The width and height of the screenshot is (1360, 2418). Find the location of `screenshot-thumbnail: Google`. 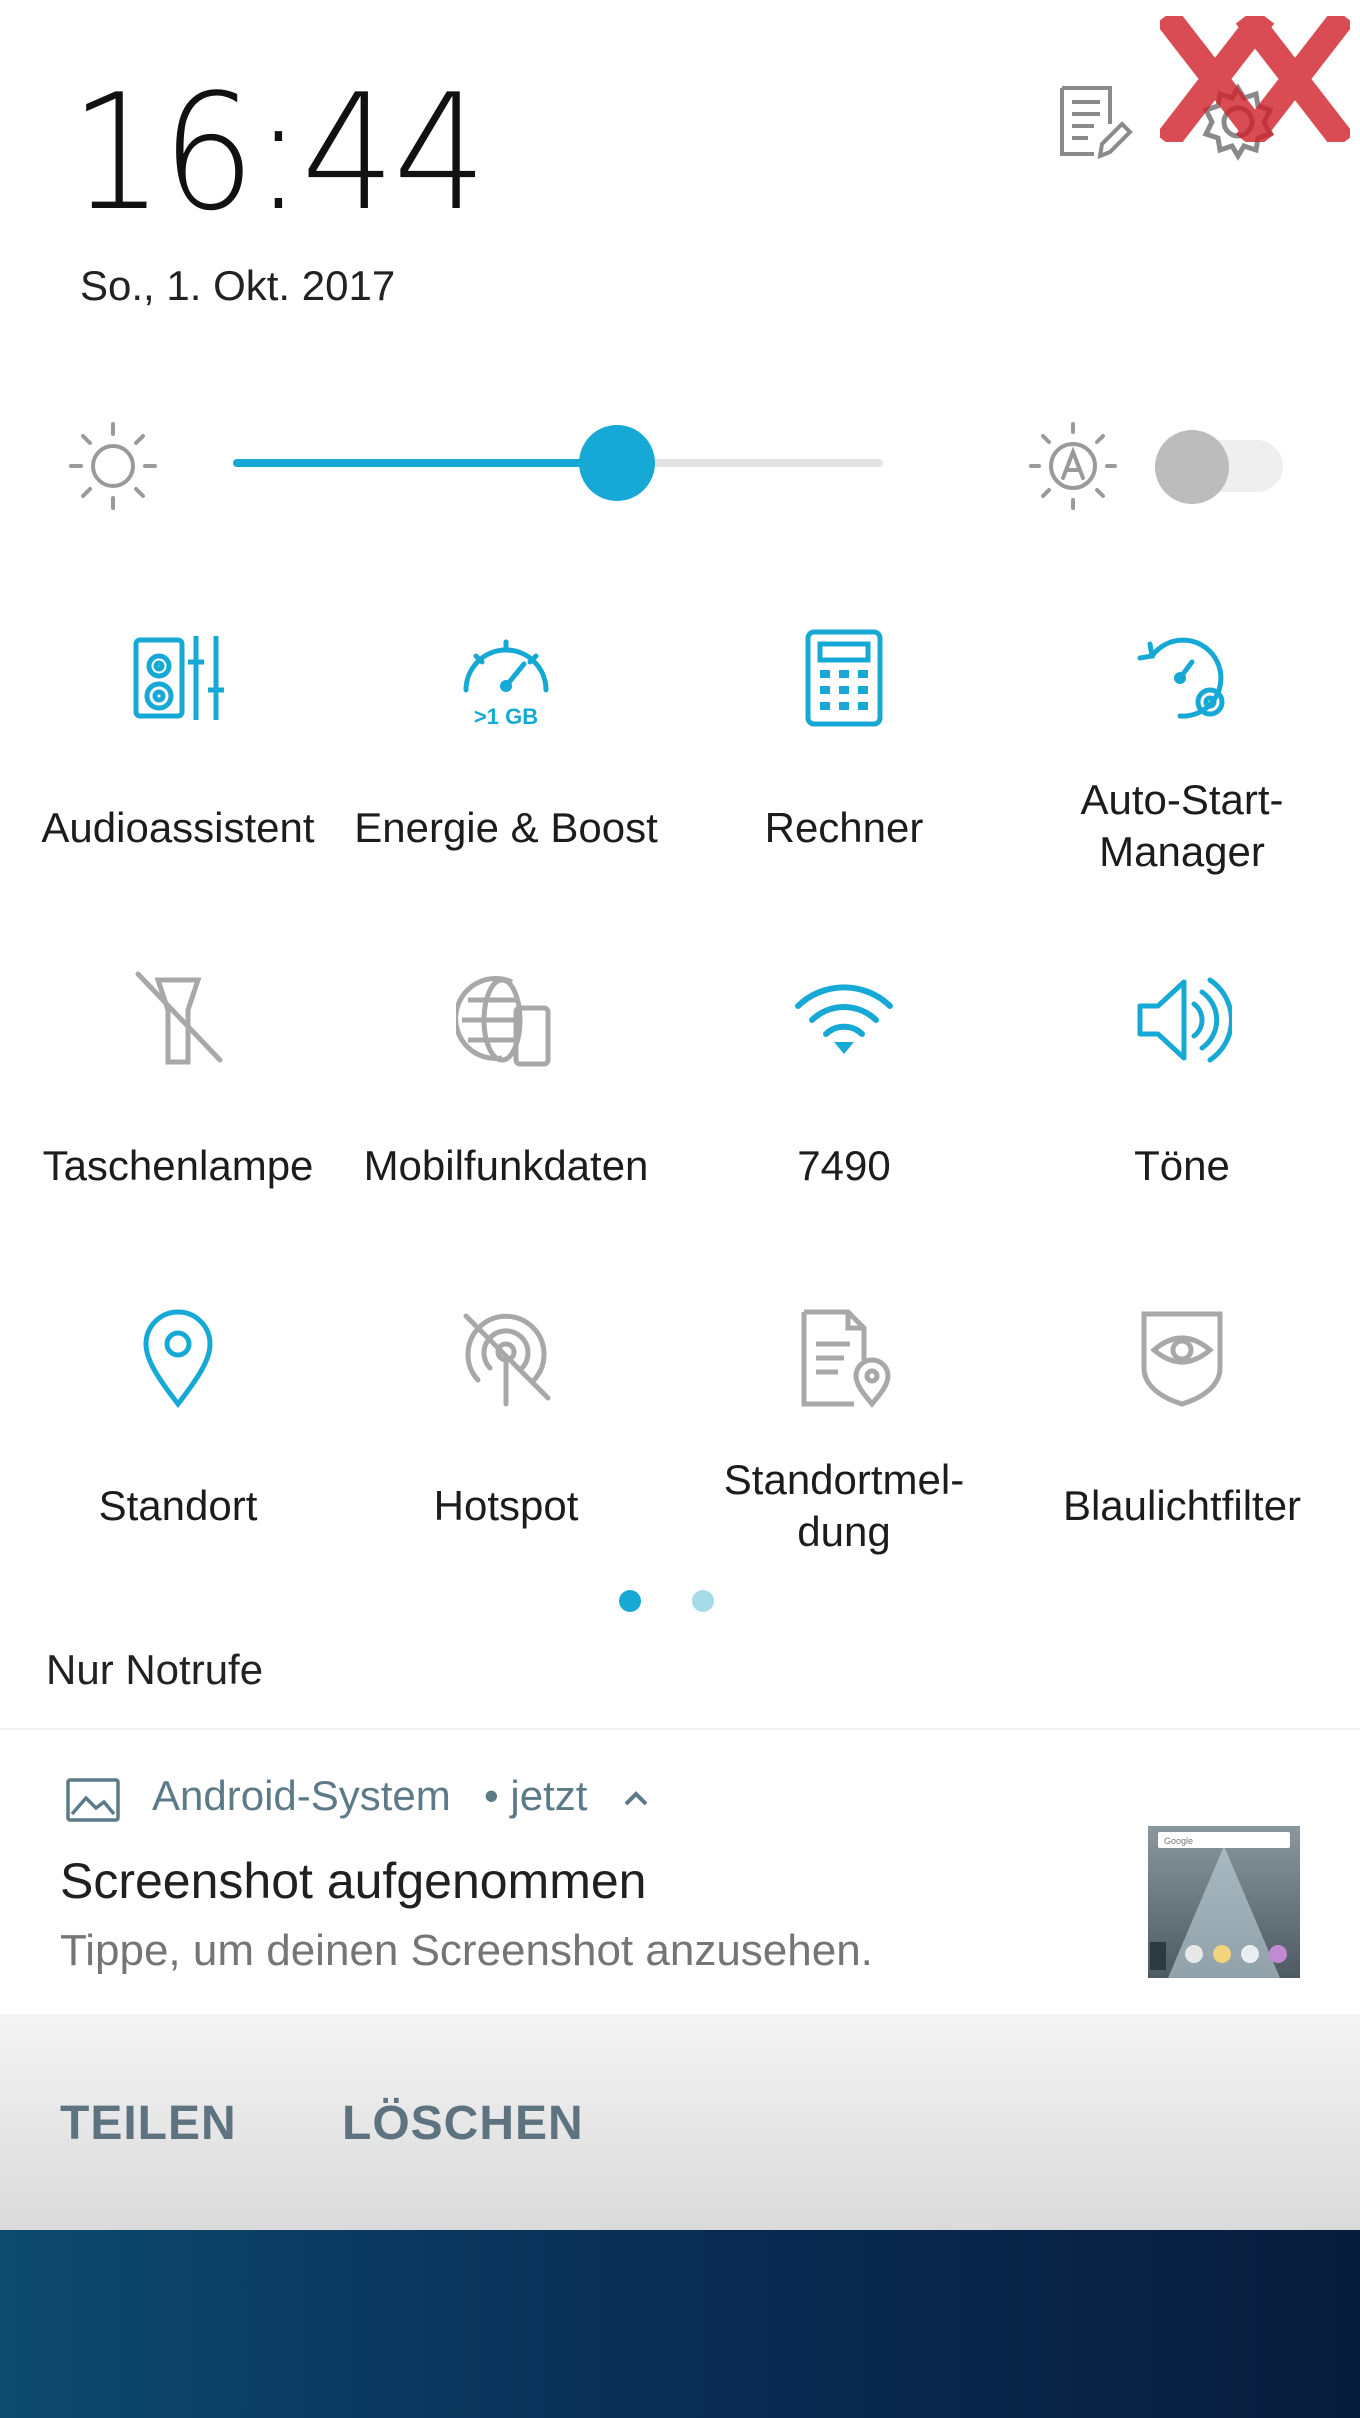

screenshot-thumbnail: Google is located at coordinates (1224, 1902).